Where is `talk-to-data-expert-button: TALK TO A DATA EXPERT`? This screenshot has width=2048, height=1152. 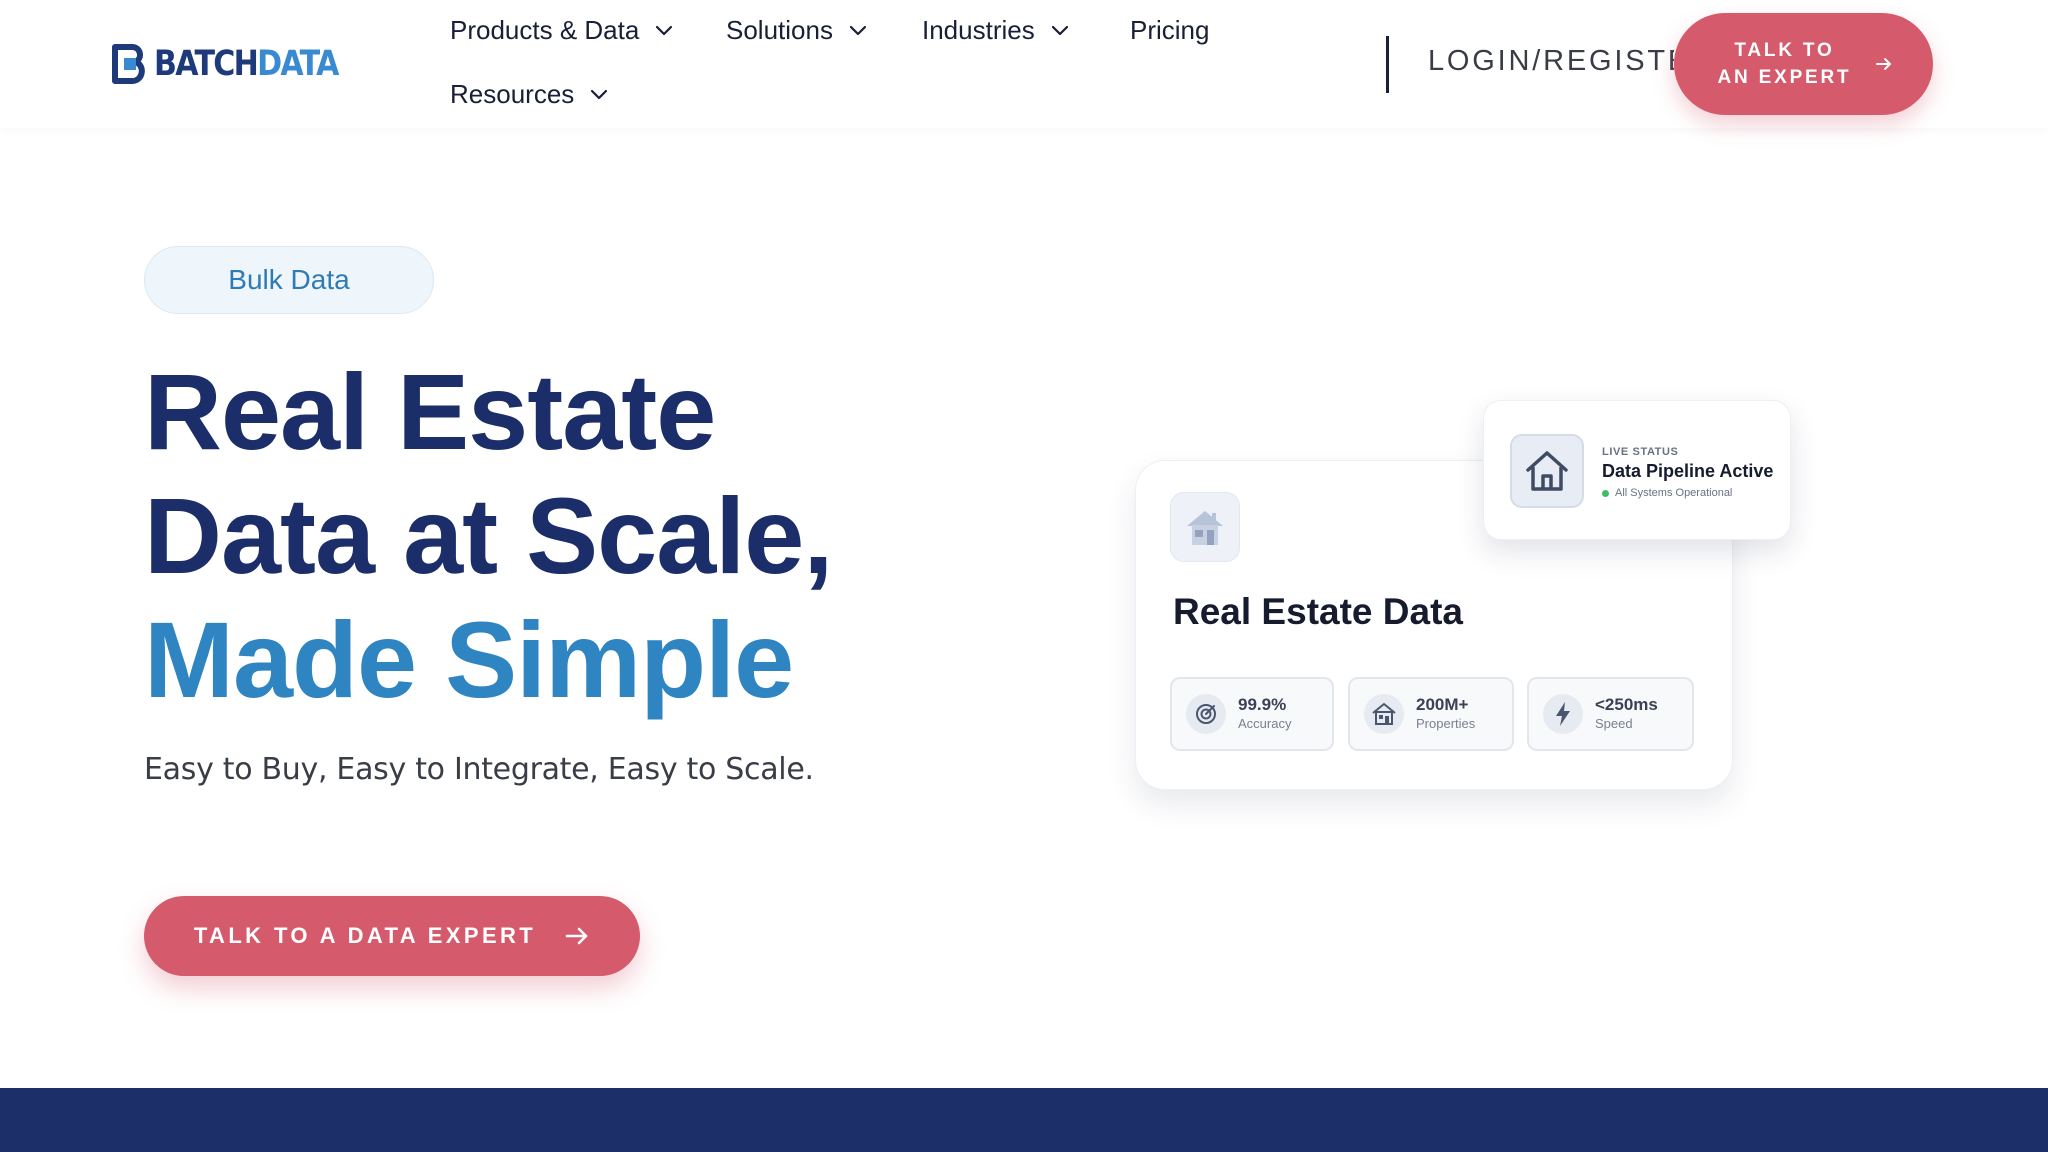 talk-to-data-expert-button: TALK TO A DATA EXPERT is located at coordinates (392, 936).